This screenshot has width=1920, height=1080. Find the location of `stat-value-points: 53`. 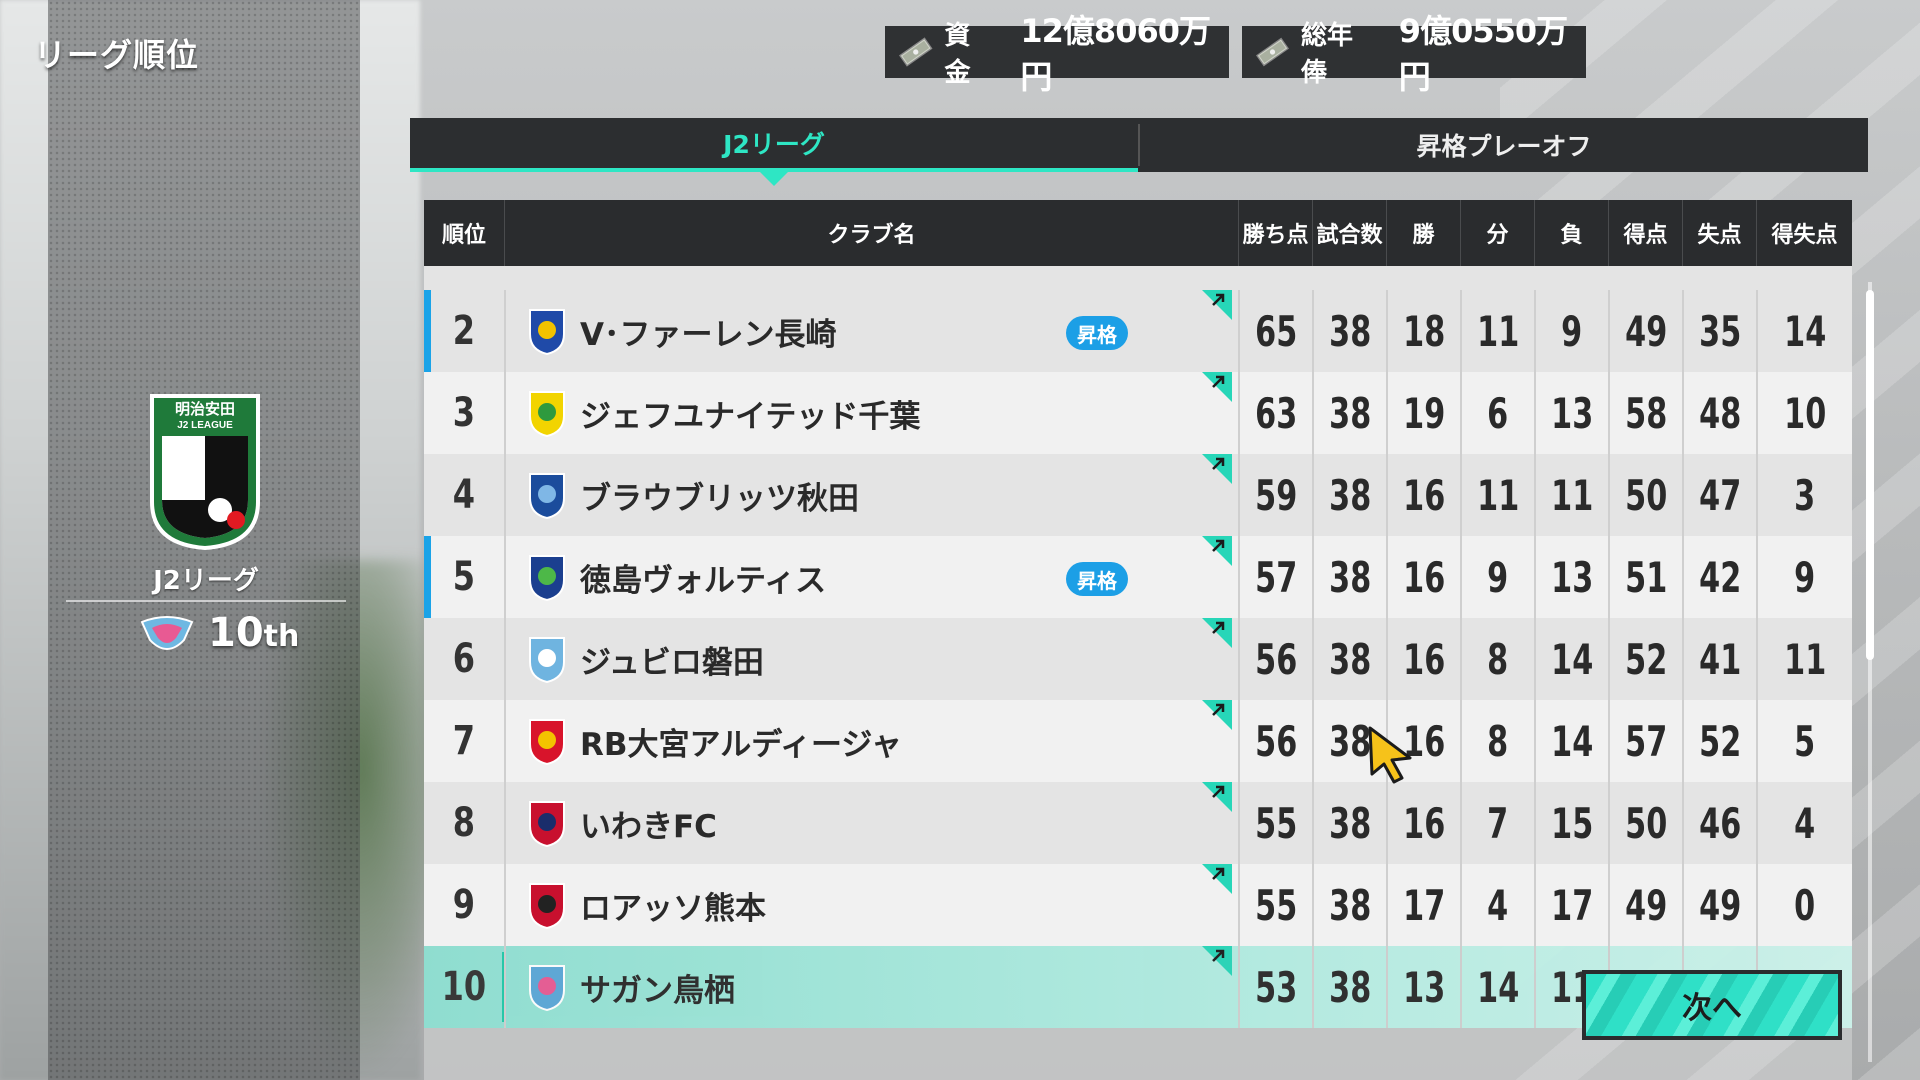

stat-value-points: 53 is located at coordinates (1276, 987).